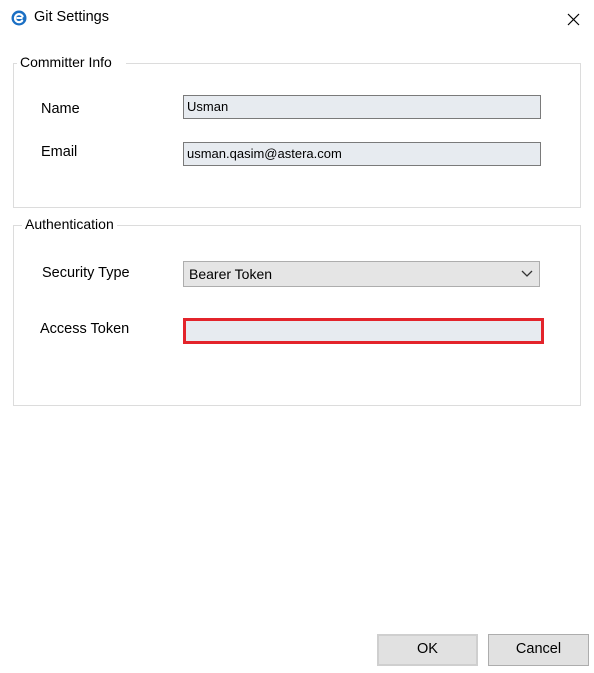 The image size is (594, 673). I want to click on window-title: Git Settings, so click(71, 17).